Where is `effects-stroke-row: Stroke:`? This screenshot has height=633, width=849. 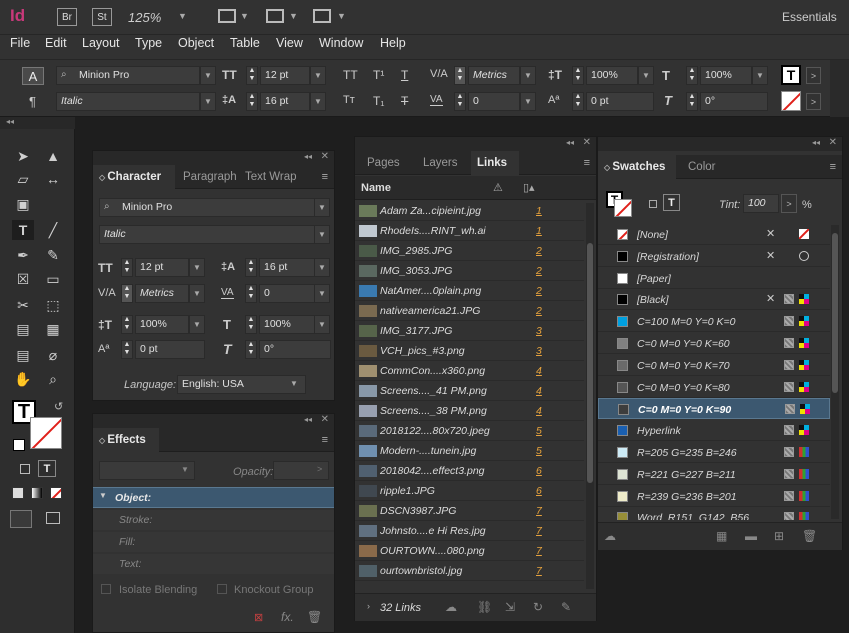 effects-stroke-row: Stroke: is located at coordinates (213, 520).